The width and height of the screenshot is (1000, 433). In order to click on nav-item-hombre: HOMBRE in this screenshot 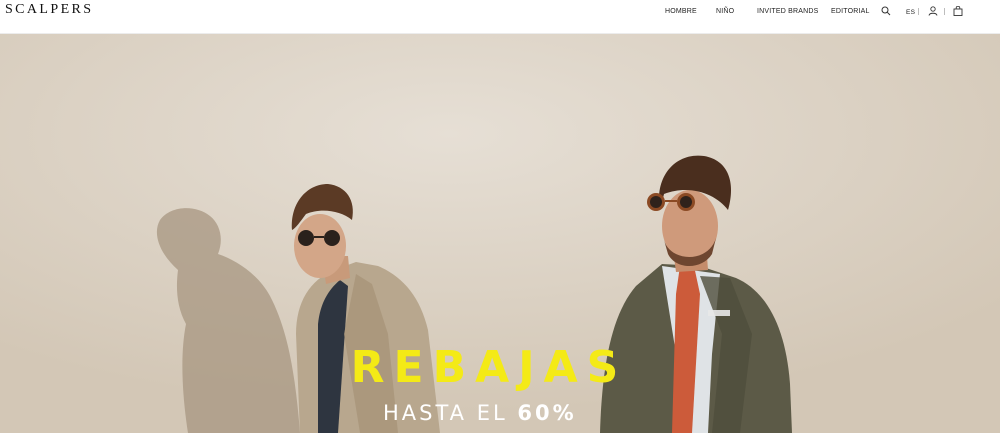, I will do `click(681, 11)`.